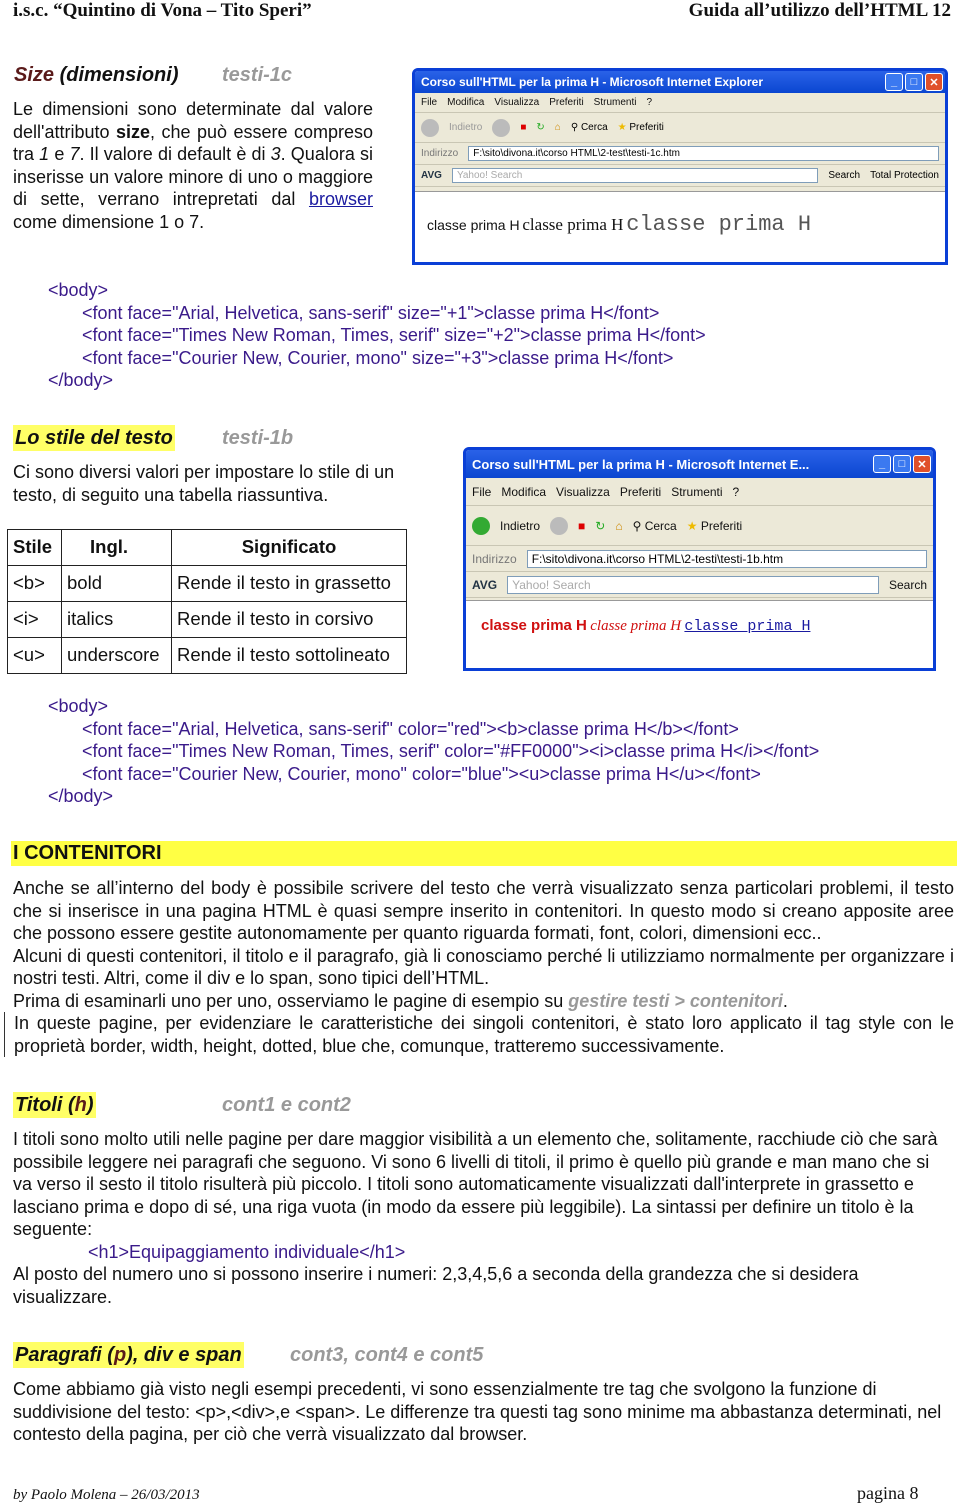 This screenshot has width=960, height=1507. What do you see at coordinates (106, 1495) in the screenshot?
I see `footer-author: by Paolo Molena – 26/03/2013` at bounding box center [106, 1495].